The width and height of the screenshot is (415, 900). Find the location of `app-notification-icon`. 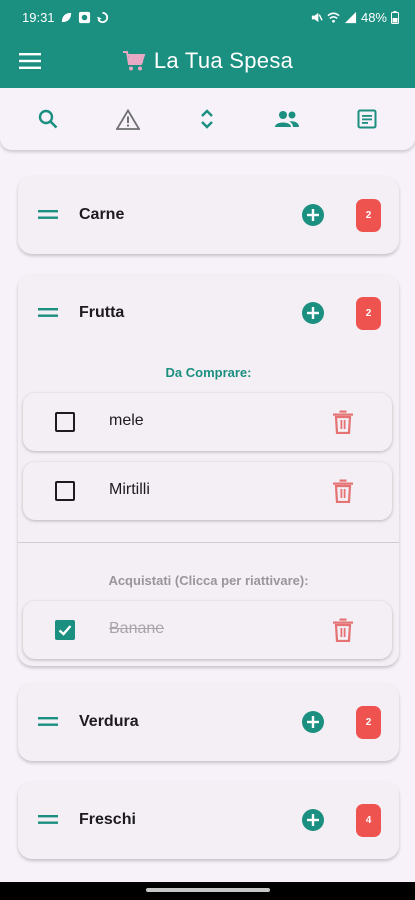

app-notification-icon is located at coordinates (84, 17).